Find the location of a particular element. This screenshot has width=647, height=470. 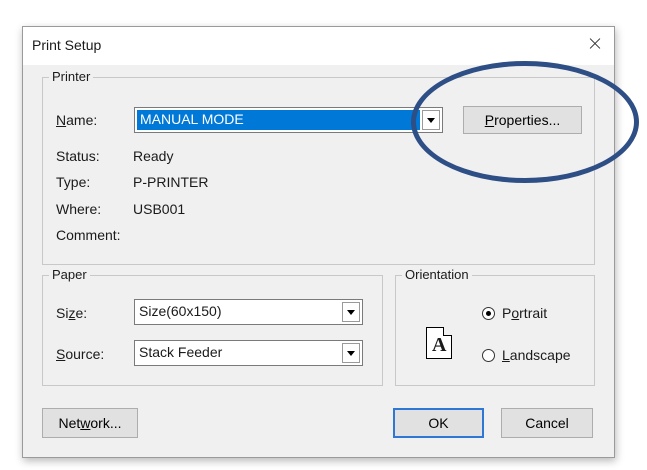

landscape-label: Landscape is located at coordinates (536, 355).